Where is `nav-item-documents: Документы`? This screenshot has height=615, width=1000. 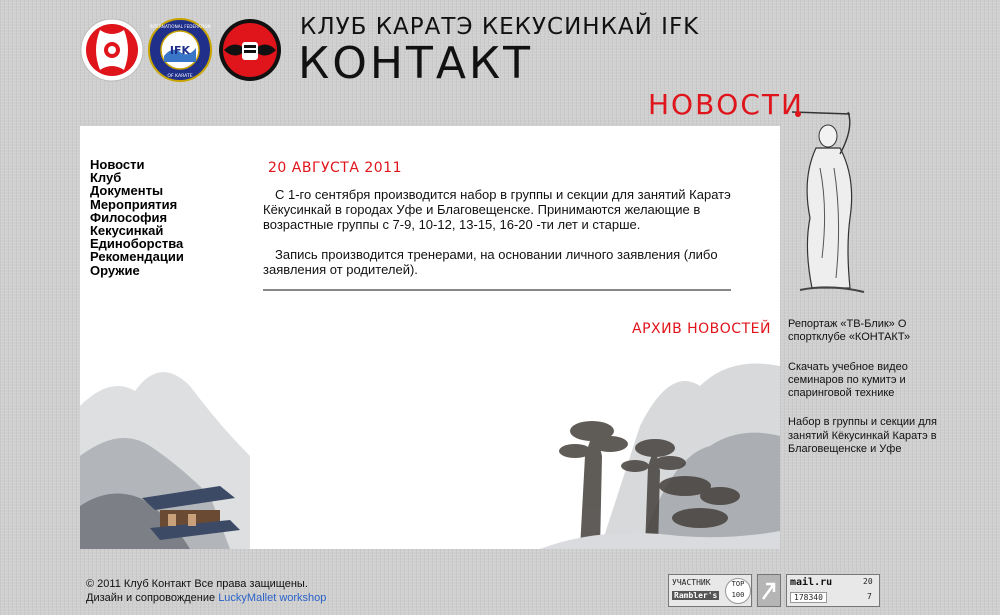 nav-item-documents: Документы is located at coordinates (137, 190).